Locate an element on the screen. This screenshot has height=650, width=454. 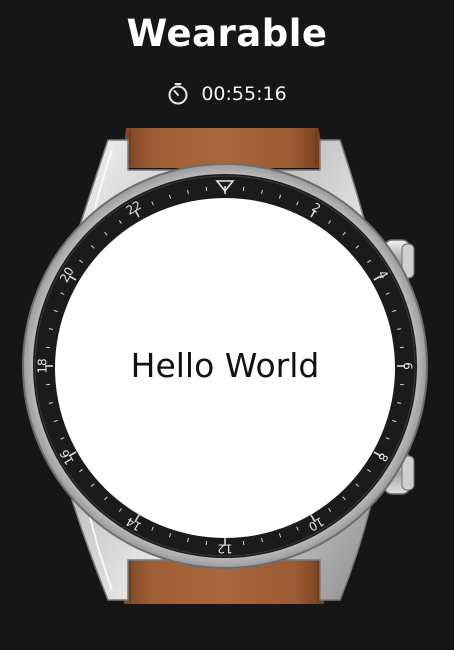
screen-text: Hello World is located at coordinates (225, 365).